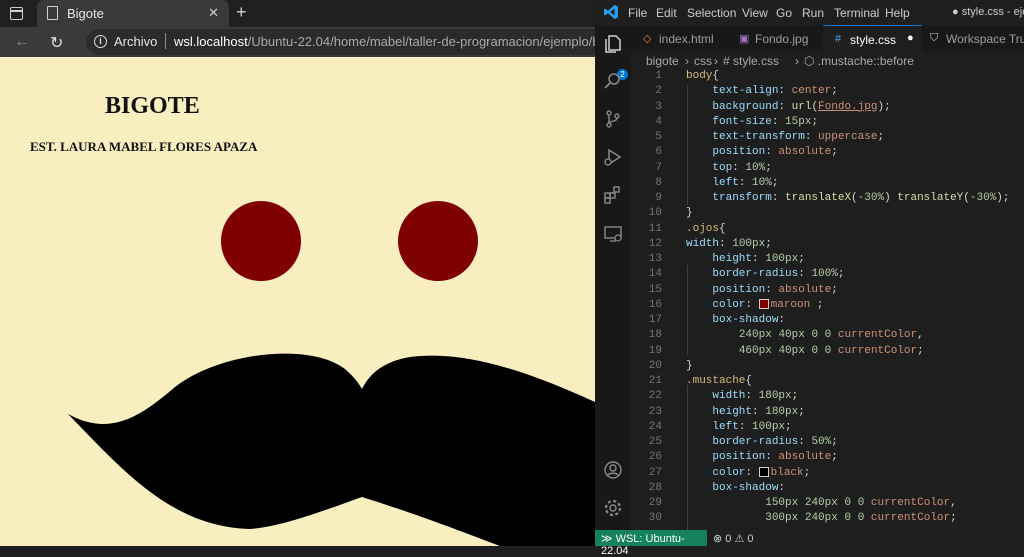 The height and width of the screenshot is (557, 1024). What do you see at coordinates (711, 13) in the screenshot?
I see `menu-selection: Selection` at bounding box center [711, 13].